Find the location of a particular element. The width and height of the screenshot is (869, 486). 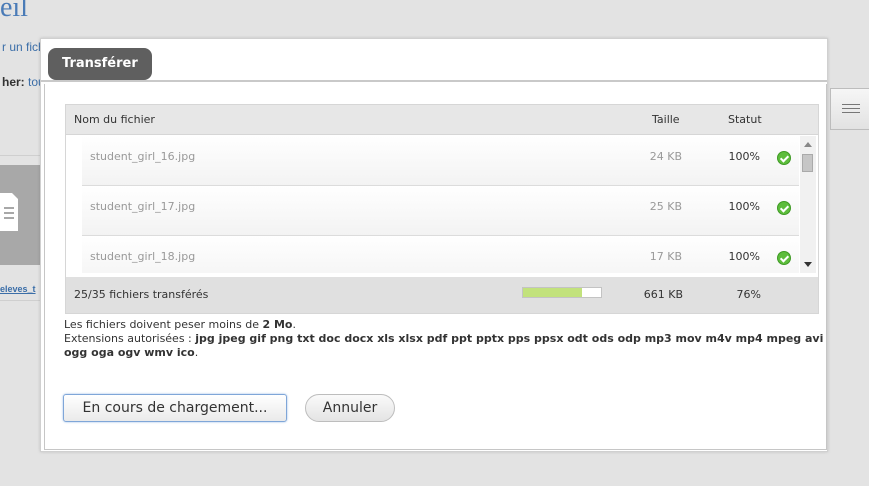

file-name: student_girl_17.jpg is located at coordinates (143, 206).